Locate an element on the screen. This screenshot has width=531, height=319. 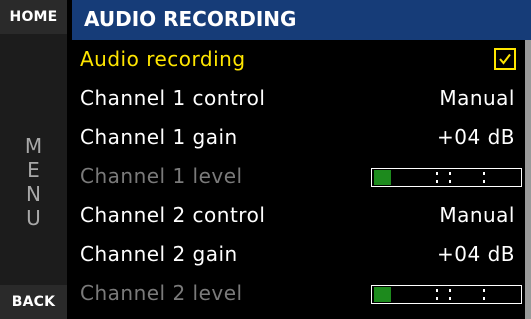
channel-1-gain-value: +04 dB is located at coordinates (476, 137).